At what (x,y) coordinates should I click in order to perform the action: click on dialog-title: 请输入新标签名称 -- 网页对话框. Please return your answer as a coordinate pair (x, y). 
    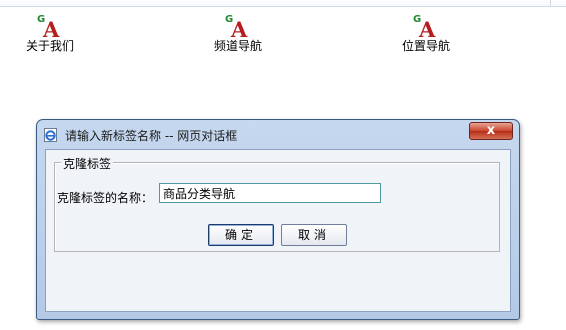
    Looking at the image, I should click on (151, 136).